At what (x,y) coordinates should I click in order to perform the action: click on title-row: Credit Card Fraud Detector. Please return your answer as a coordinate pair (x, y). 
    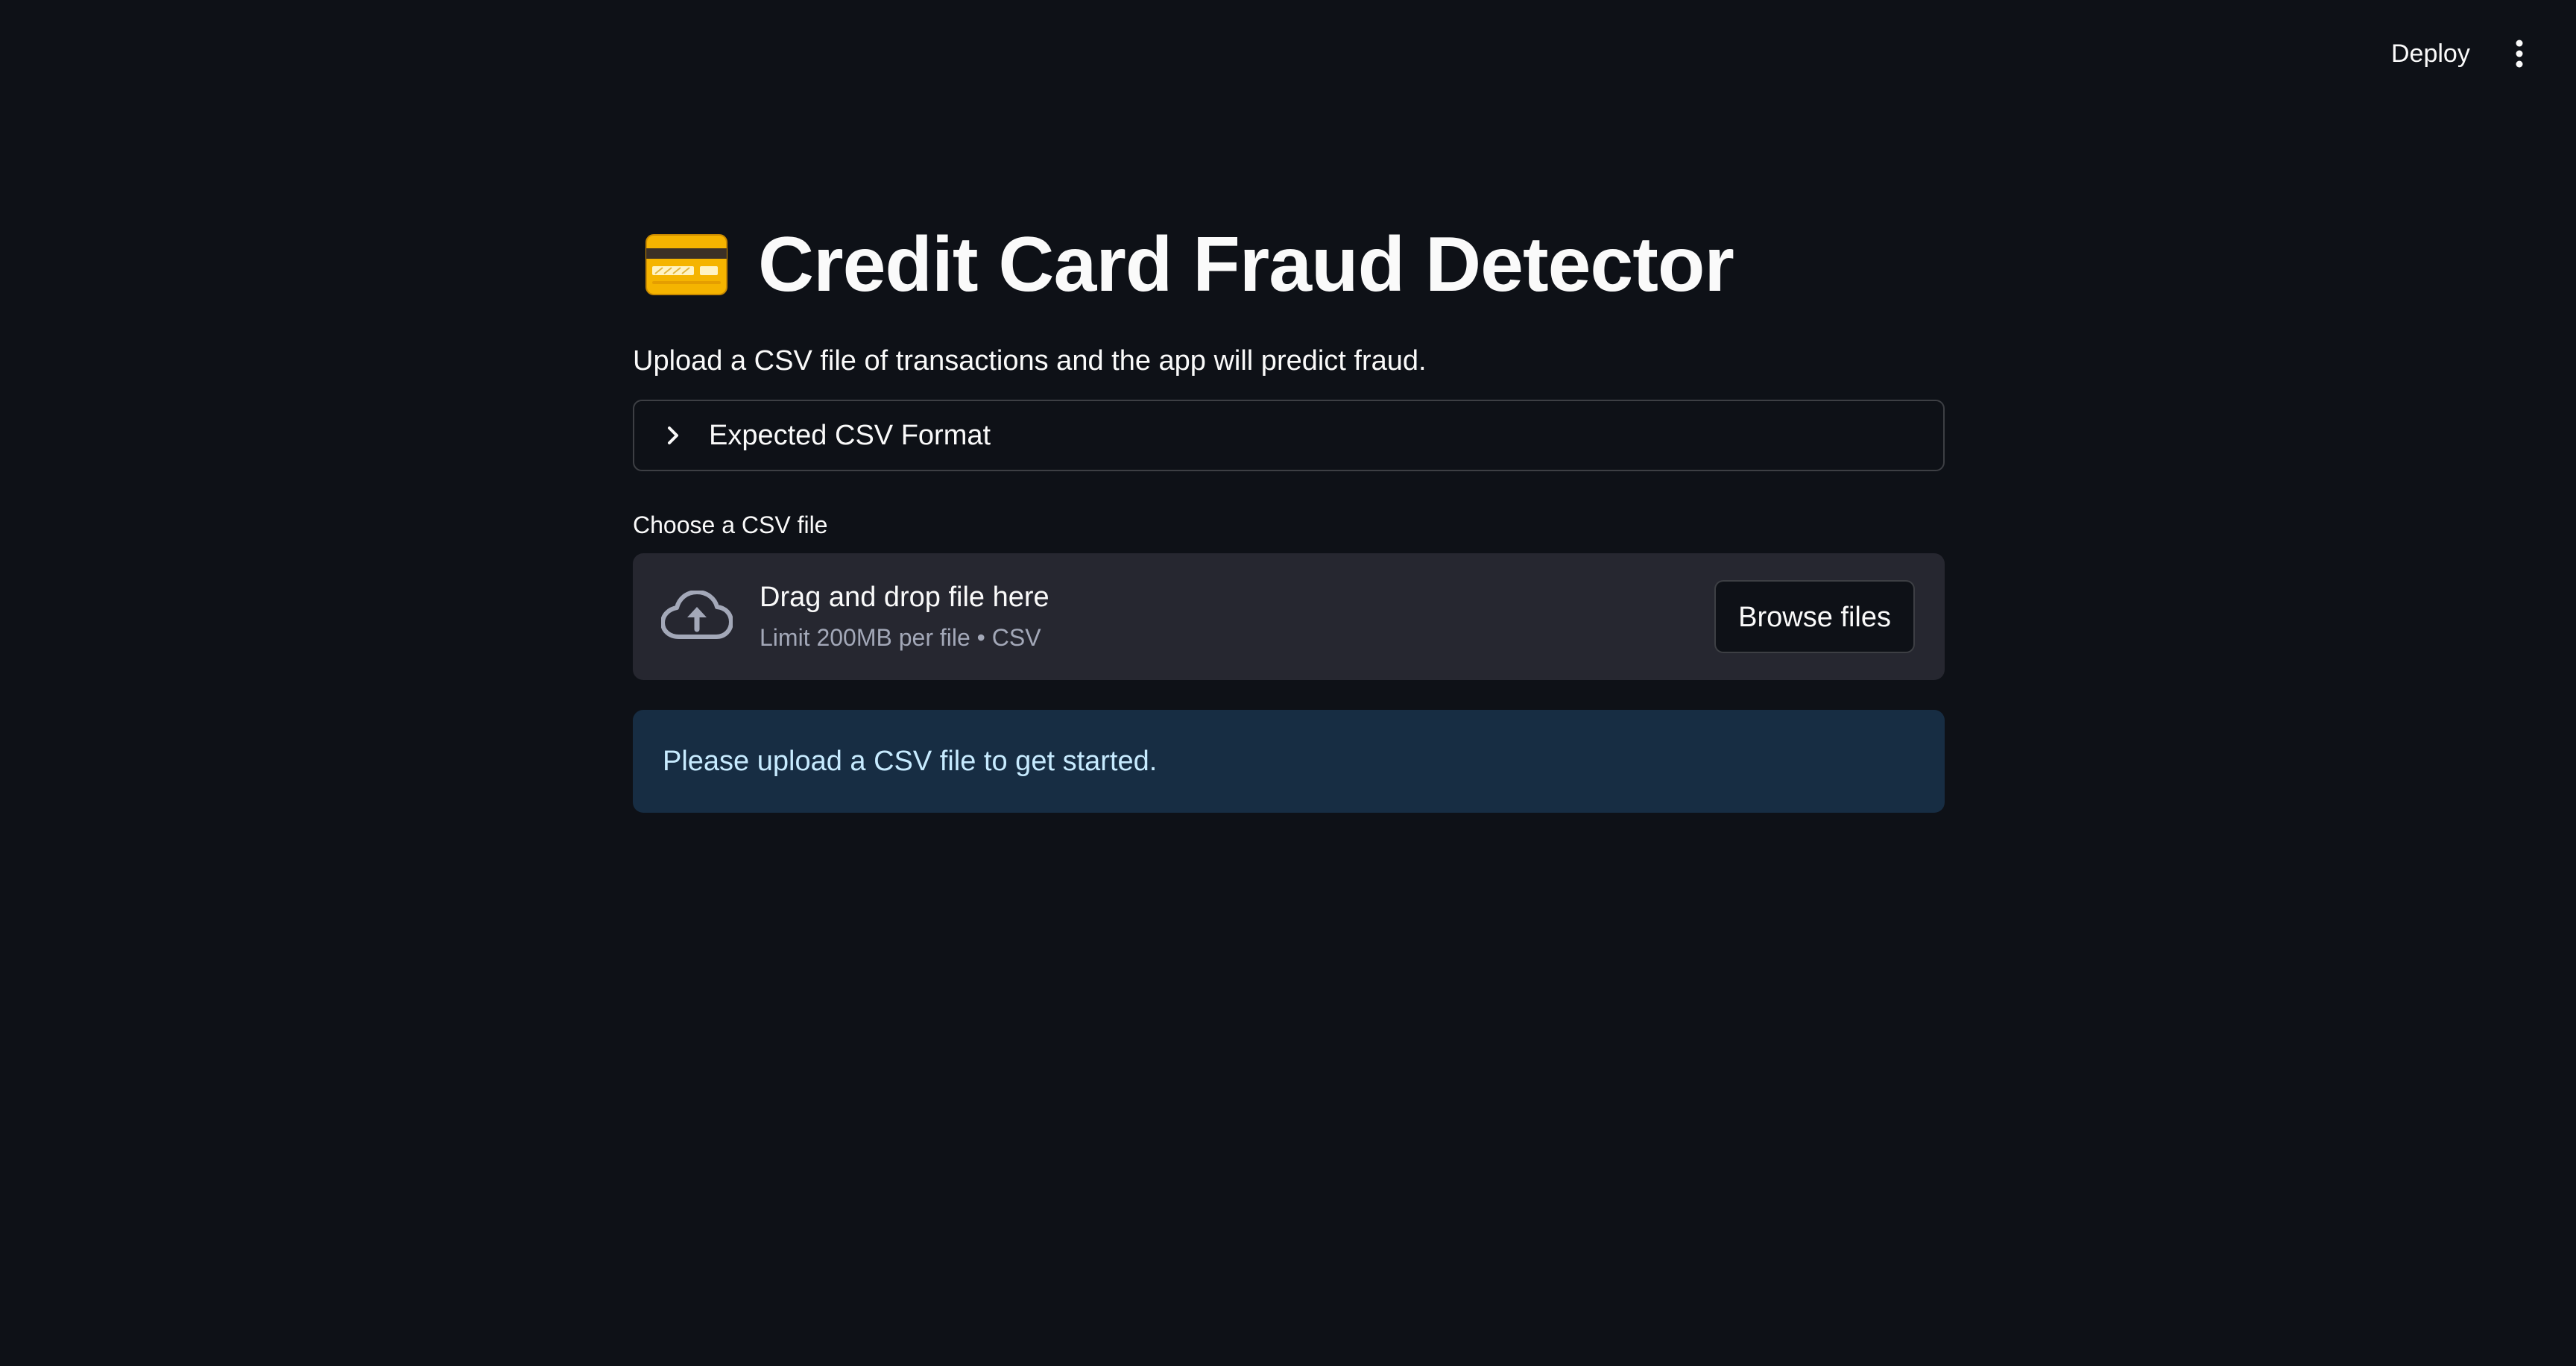
    Looking at the image, I should click on (1289, 264).